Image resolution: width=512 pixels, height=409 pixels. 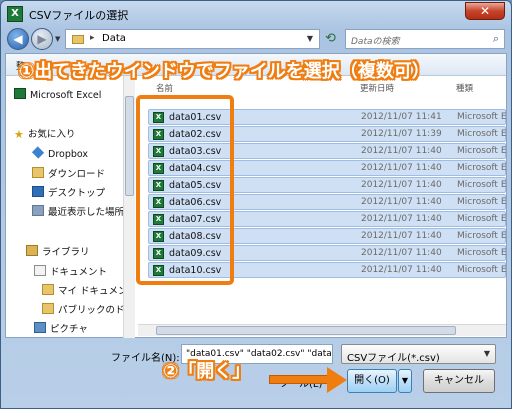 What do you see at coordinates (401, 117) in the screenshot?
I see `file-date: 2012/11/07 11:41` at bounding box center [401, 117].